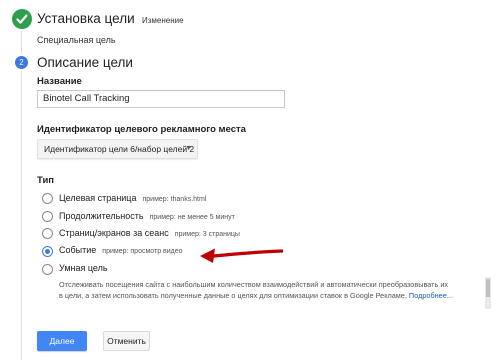 The width and height of the screenshot is (503, 360). Describe the element at coordinates (21, 62) in the screenshot. I see `step2-number-badge: 2` at that location.